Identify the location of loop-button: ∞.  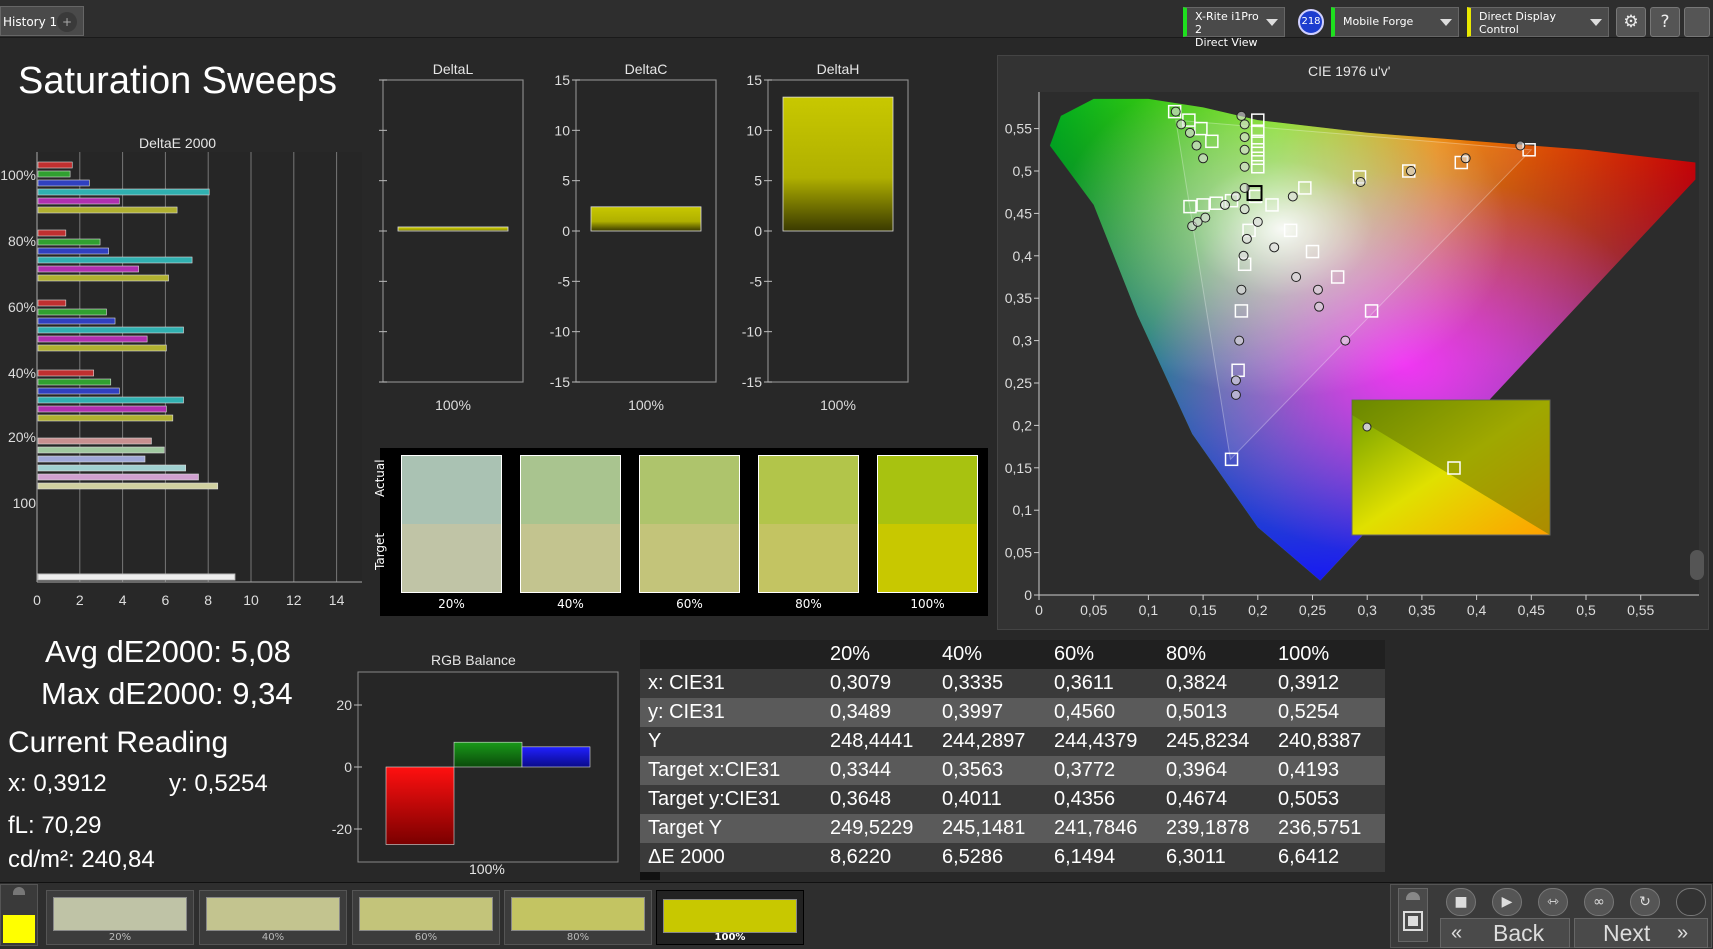
(1599, 902).